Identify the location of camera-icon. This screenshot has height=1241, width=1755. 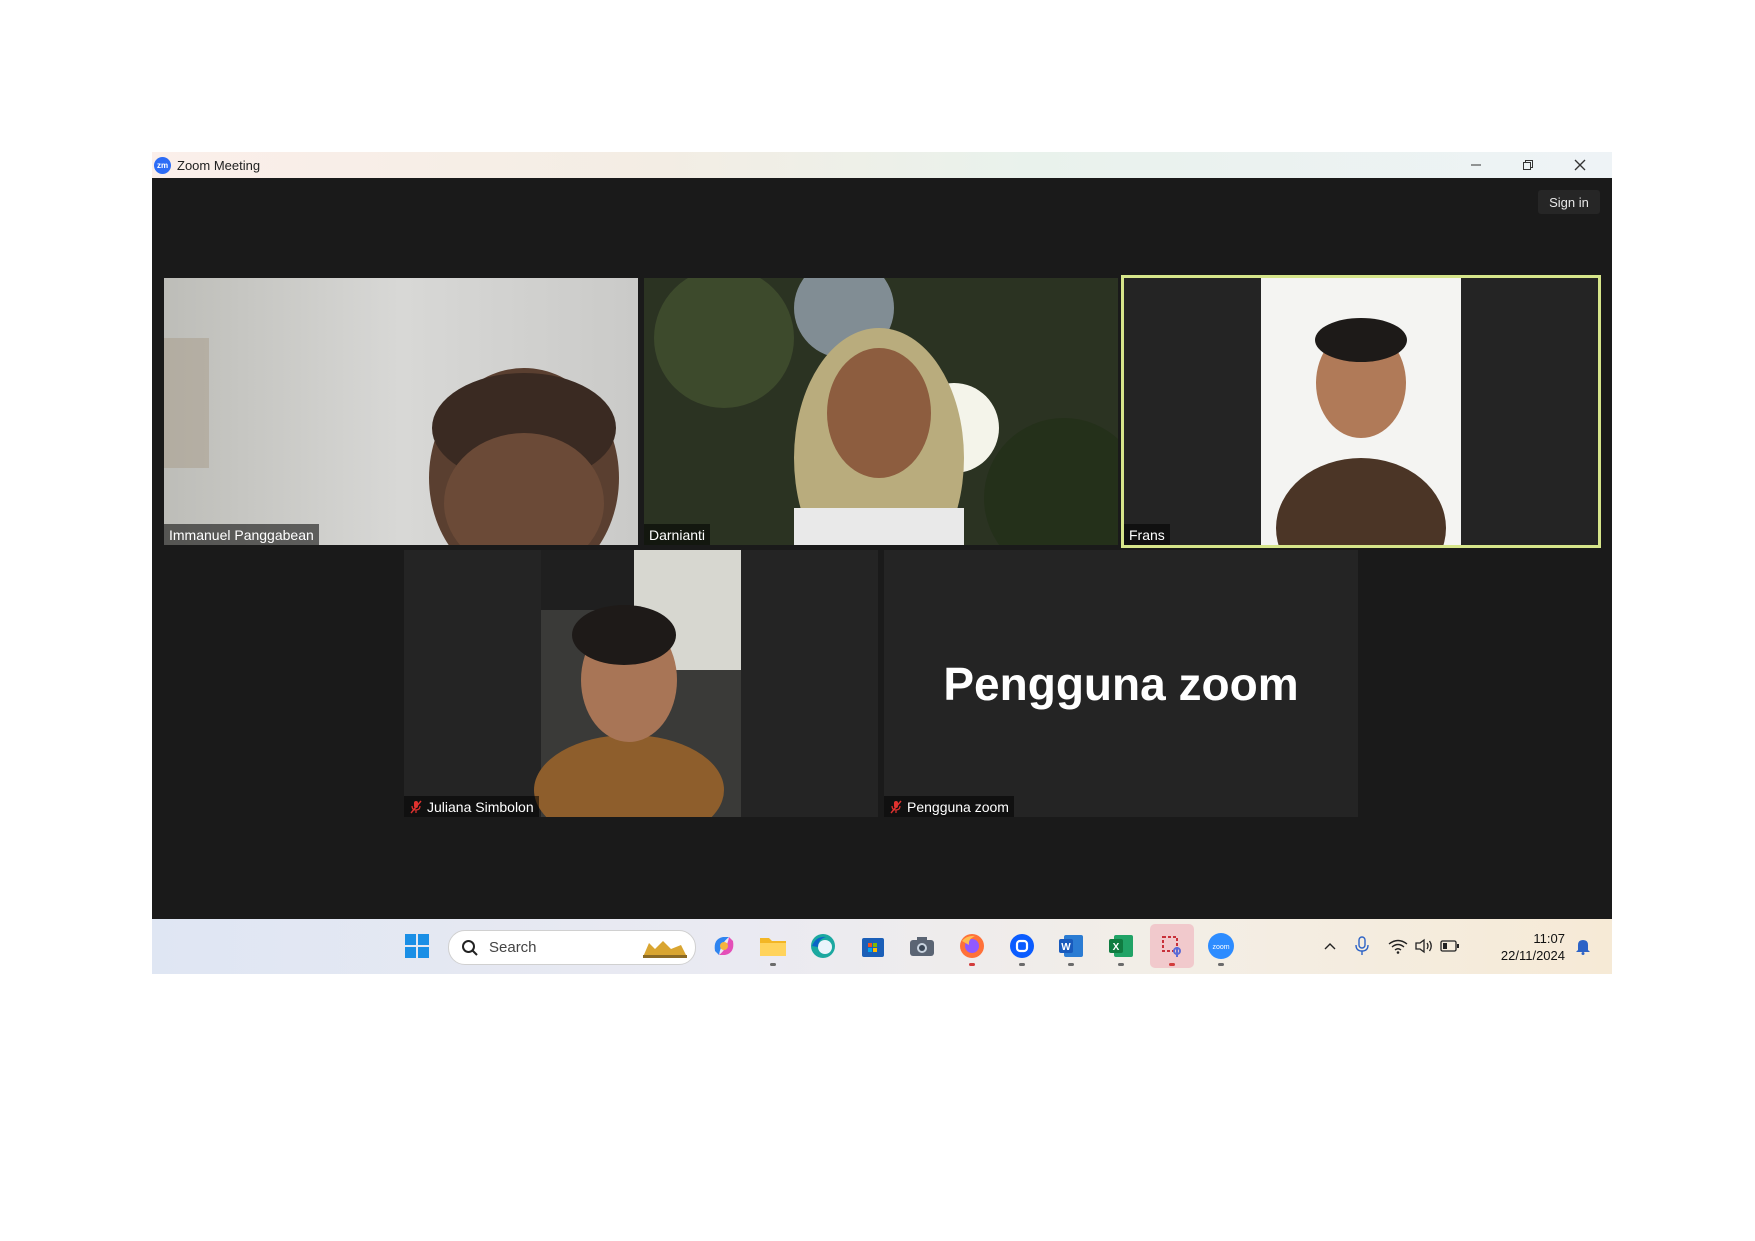
(922, 946).